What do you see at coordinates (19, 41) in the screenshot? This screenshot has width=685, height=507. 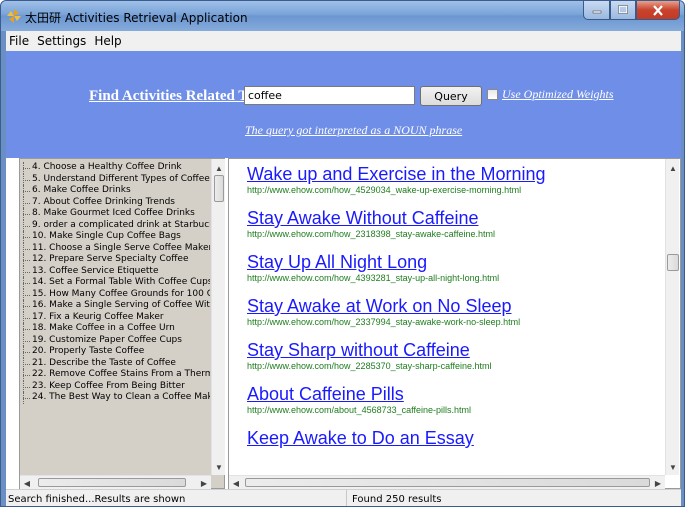 I see `menu-file: File` at bounding box center [19, 41].